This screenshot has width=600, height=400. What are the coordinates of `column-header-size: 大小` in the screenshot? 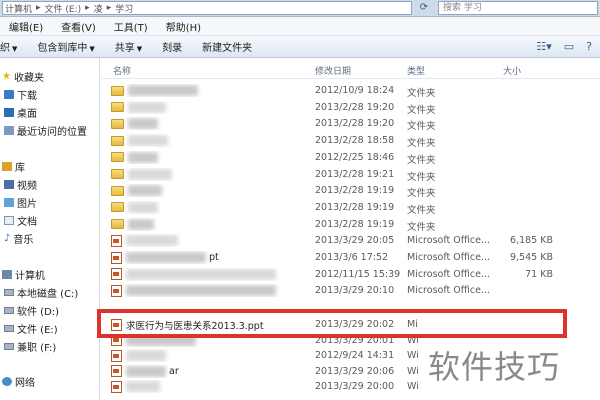 It's located at (512, 71).